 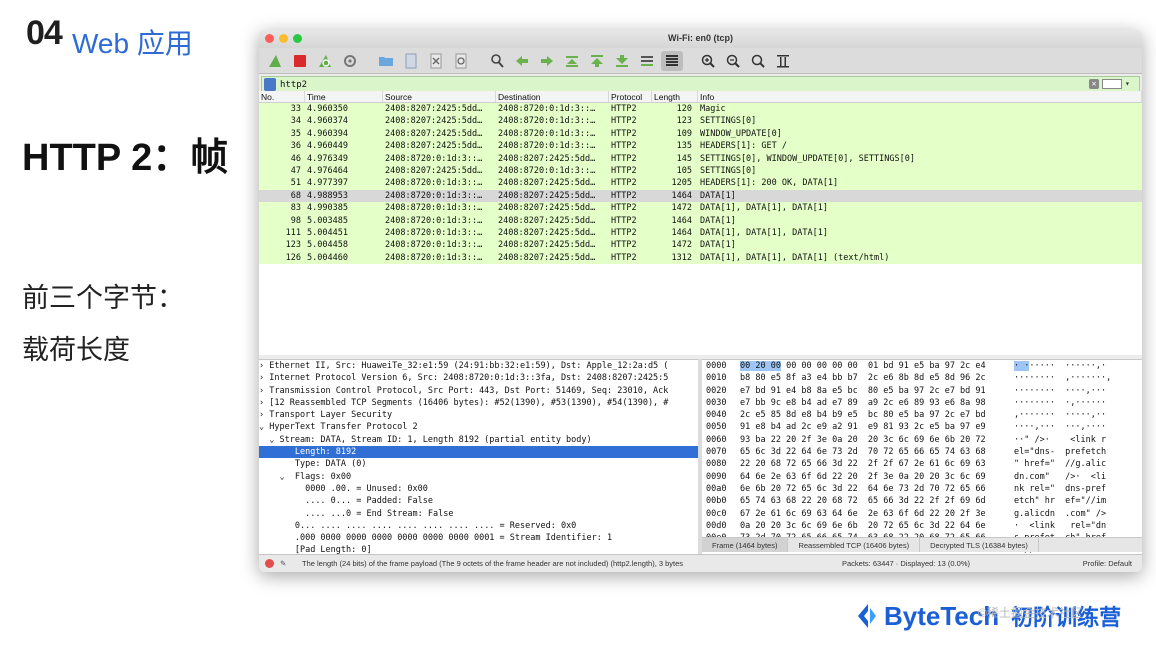 I want to click on detail-tree-item: ⌄ Flags: 0x00, so click(x=478, y=477).